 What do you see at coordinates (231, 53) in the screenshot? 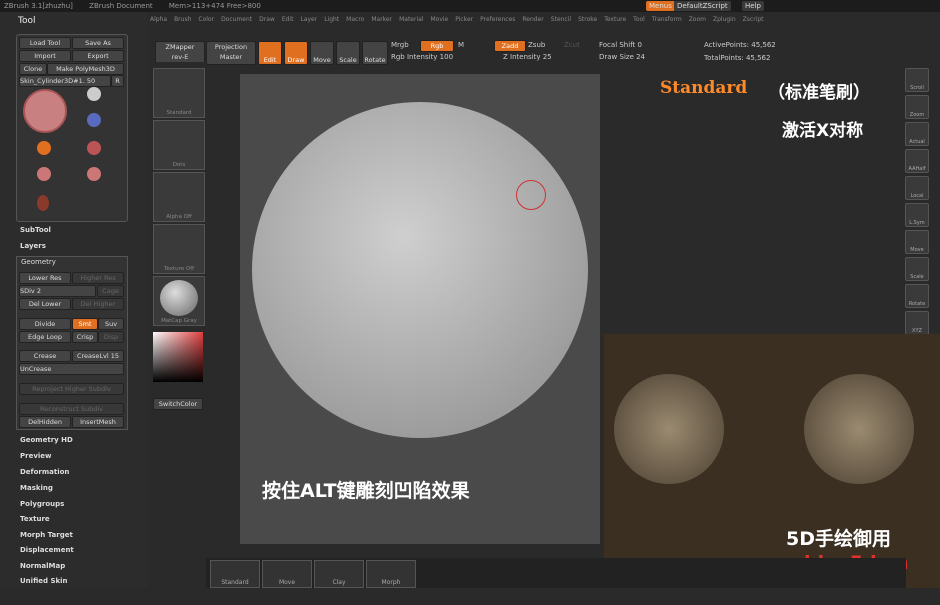
I see `projection-master-button: Projection Master` at bounding box center [231, 53].